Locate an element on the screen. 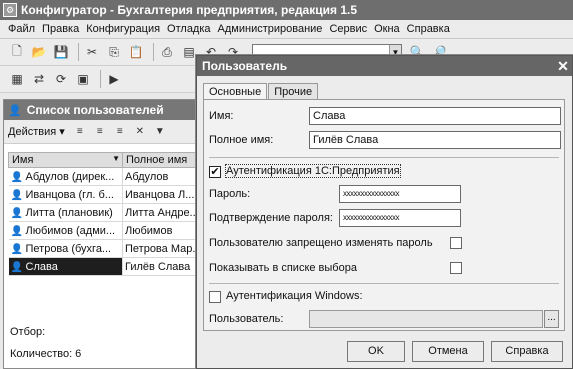 The width and height of the screenshot is (573, 369). close-icon: ✕ is located at coordinates (563, 66).